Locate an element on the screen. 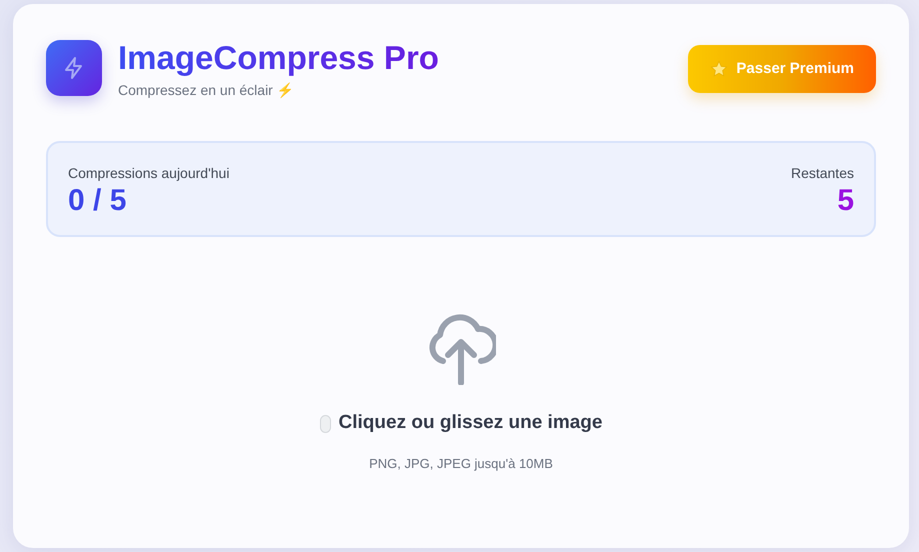 Image resolution: width=919 pixels, height=552 pixels. remaining-count: 5 is located at coordinates (845, 201).